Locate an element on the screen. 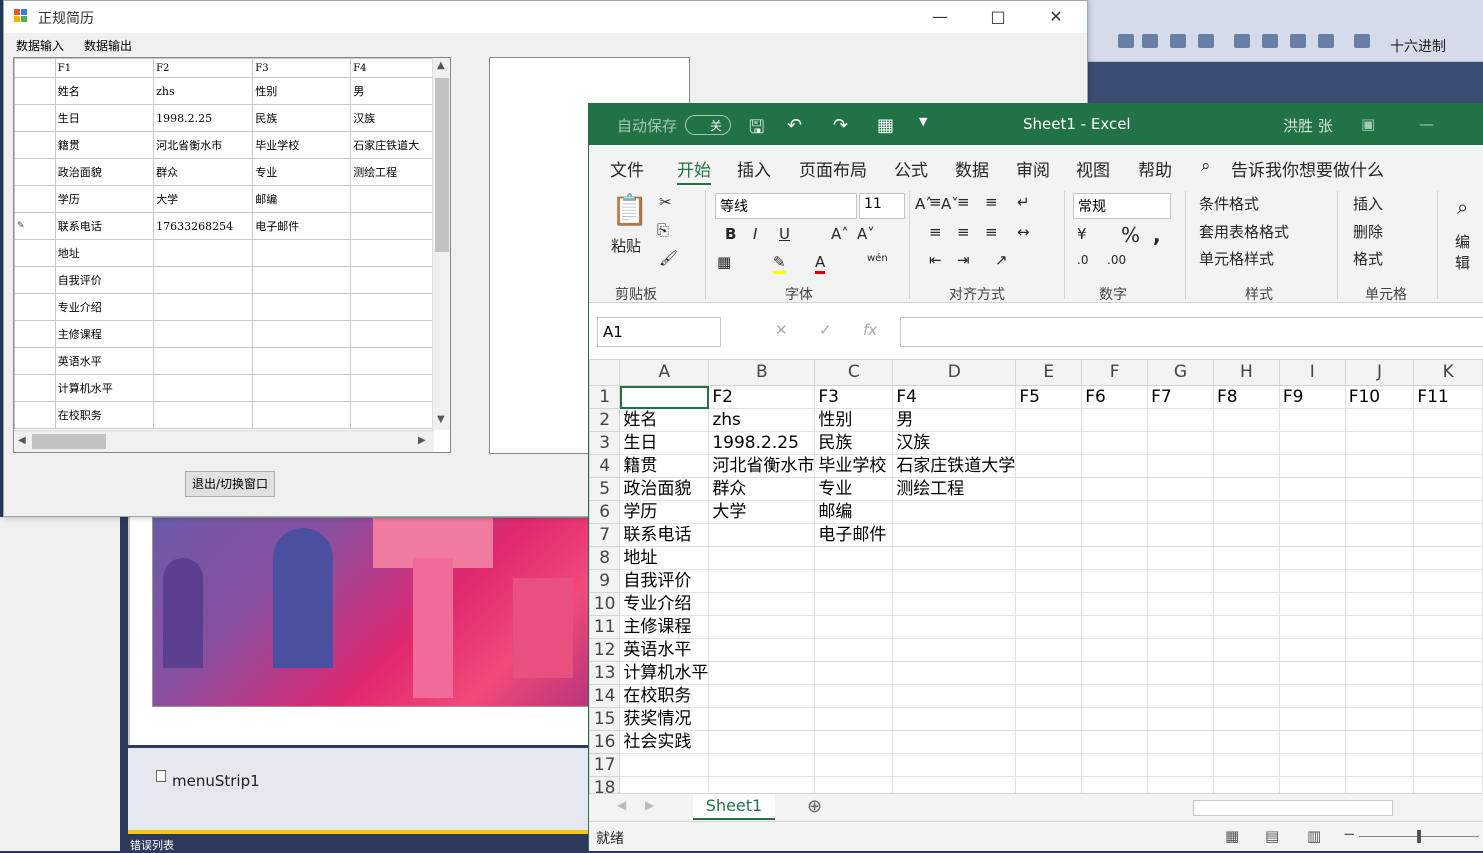  sheet-cell: 社会实践 is located at coordinates (664, 742).